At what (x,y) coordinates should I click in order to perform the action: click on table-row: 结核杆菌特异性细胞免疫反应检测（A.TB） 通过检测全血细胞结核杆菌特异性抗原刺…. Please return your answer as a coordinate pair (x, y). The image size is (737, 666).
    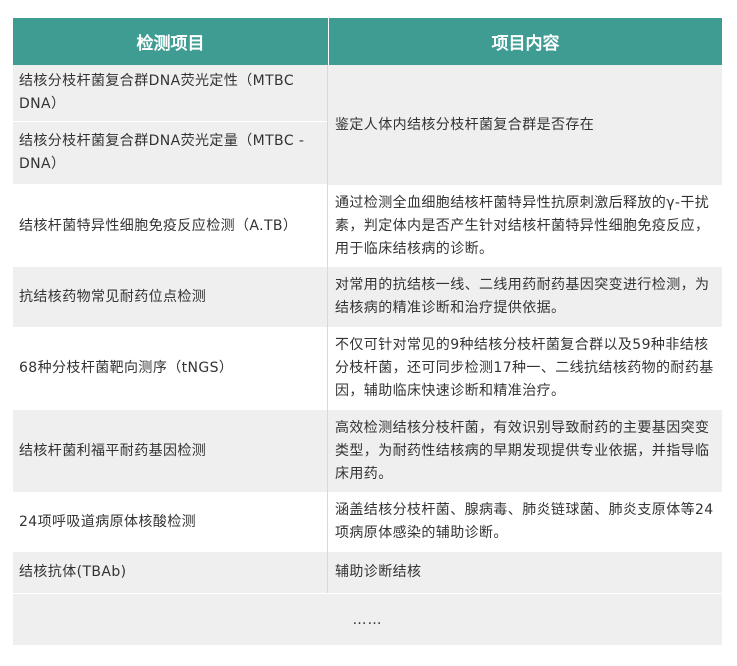
    Looking at the image, I should click on (367, 226).